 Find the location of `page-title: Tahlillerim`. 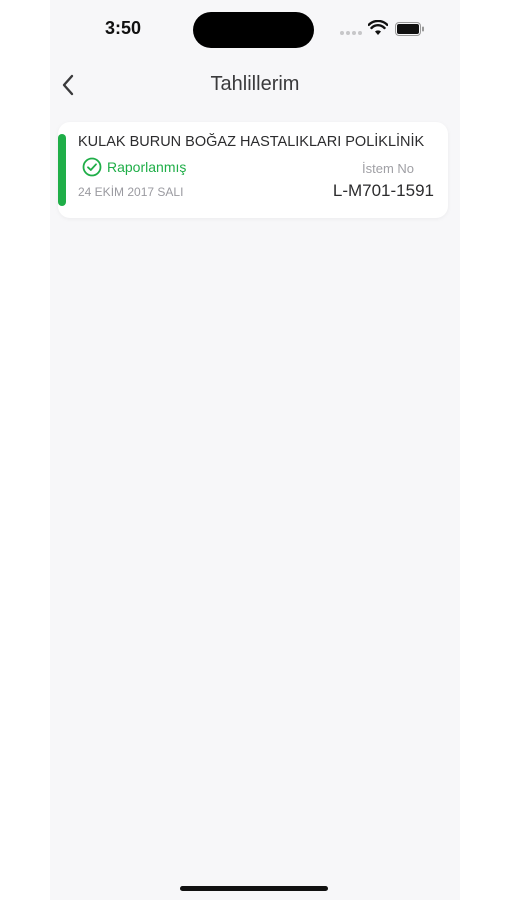

page-title: Tahlillerim is located at coordinates (255, 84).